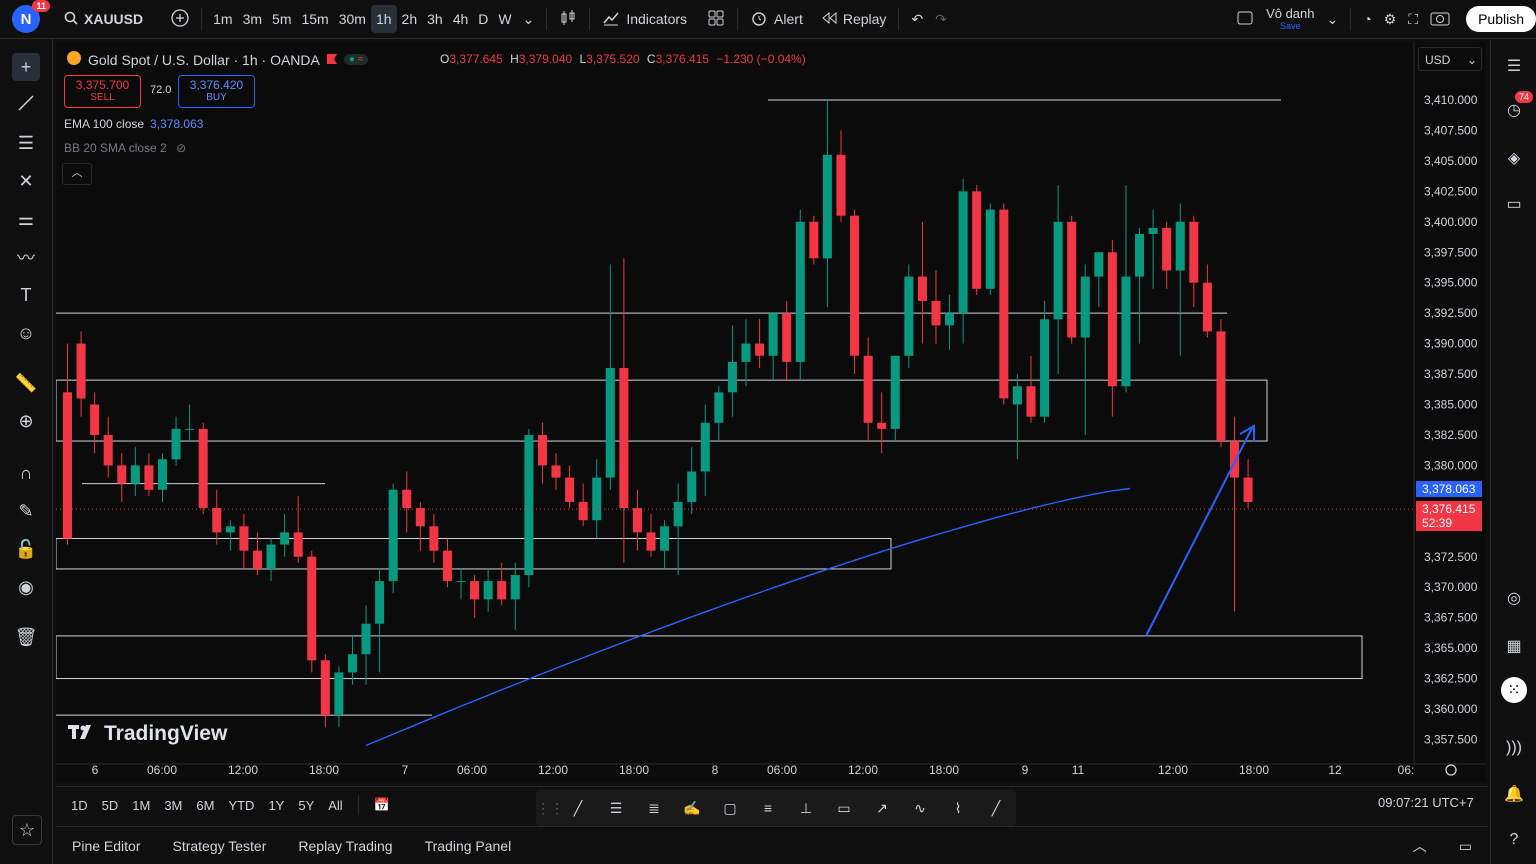 This screenshot has height=864, width=1536. I want to click on watchlist-button: ☰, so click(1514, 66).